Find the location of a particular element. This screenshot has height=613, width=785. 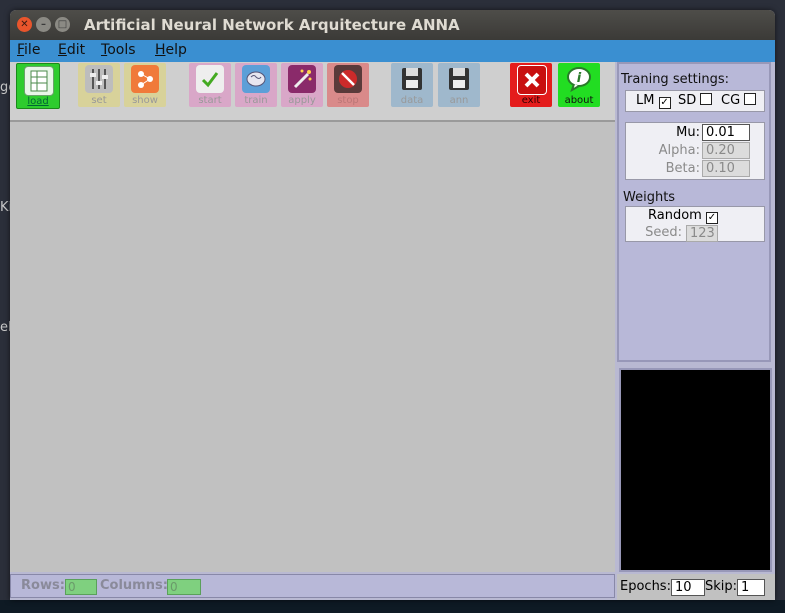

desktop-background is located at coordinates (392, 606).